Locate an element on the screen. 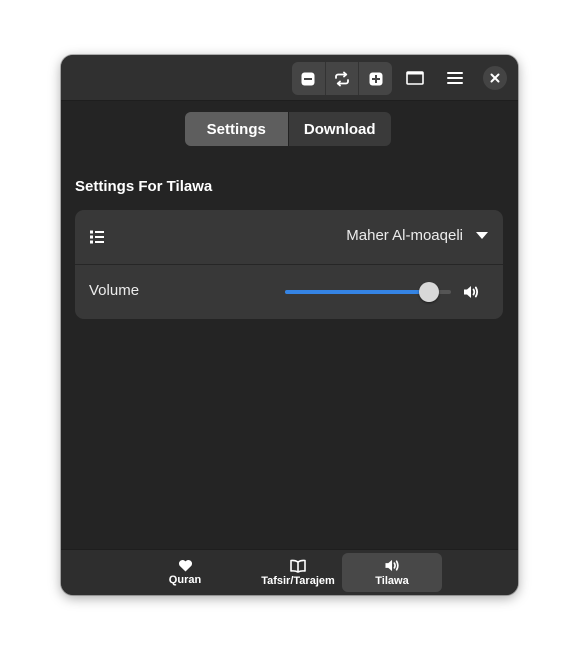 The image size is (579, 662). list-icon is located at coordinates (97, 237).